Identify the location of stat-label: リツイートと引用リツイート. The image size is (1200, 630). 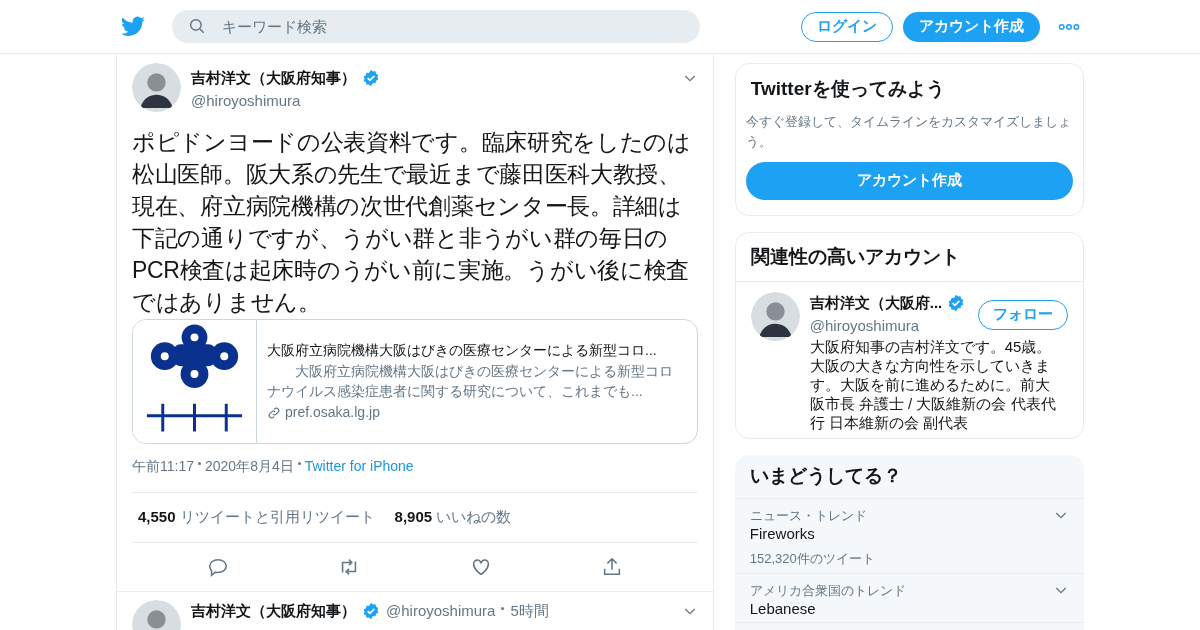
(277, 517).